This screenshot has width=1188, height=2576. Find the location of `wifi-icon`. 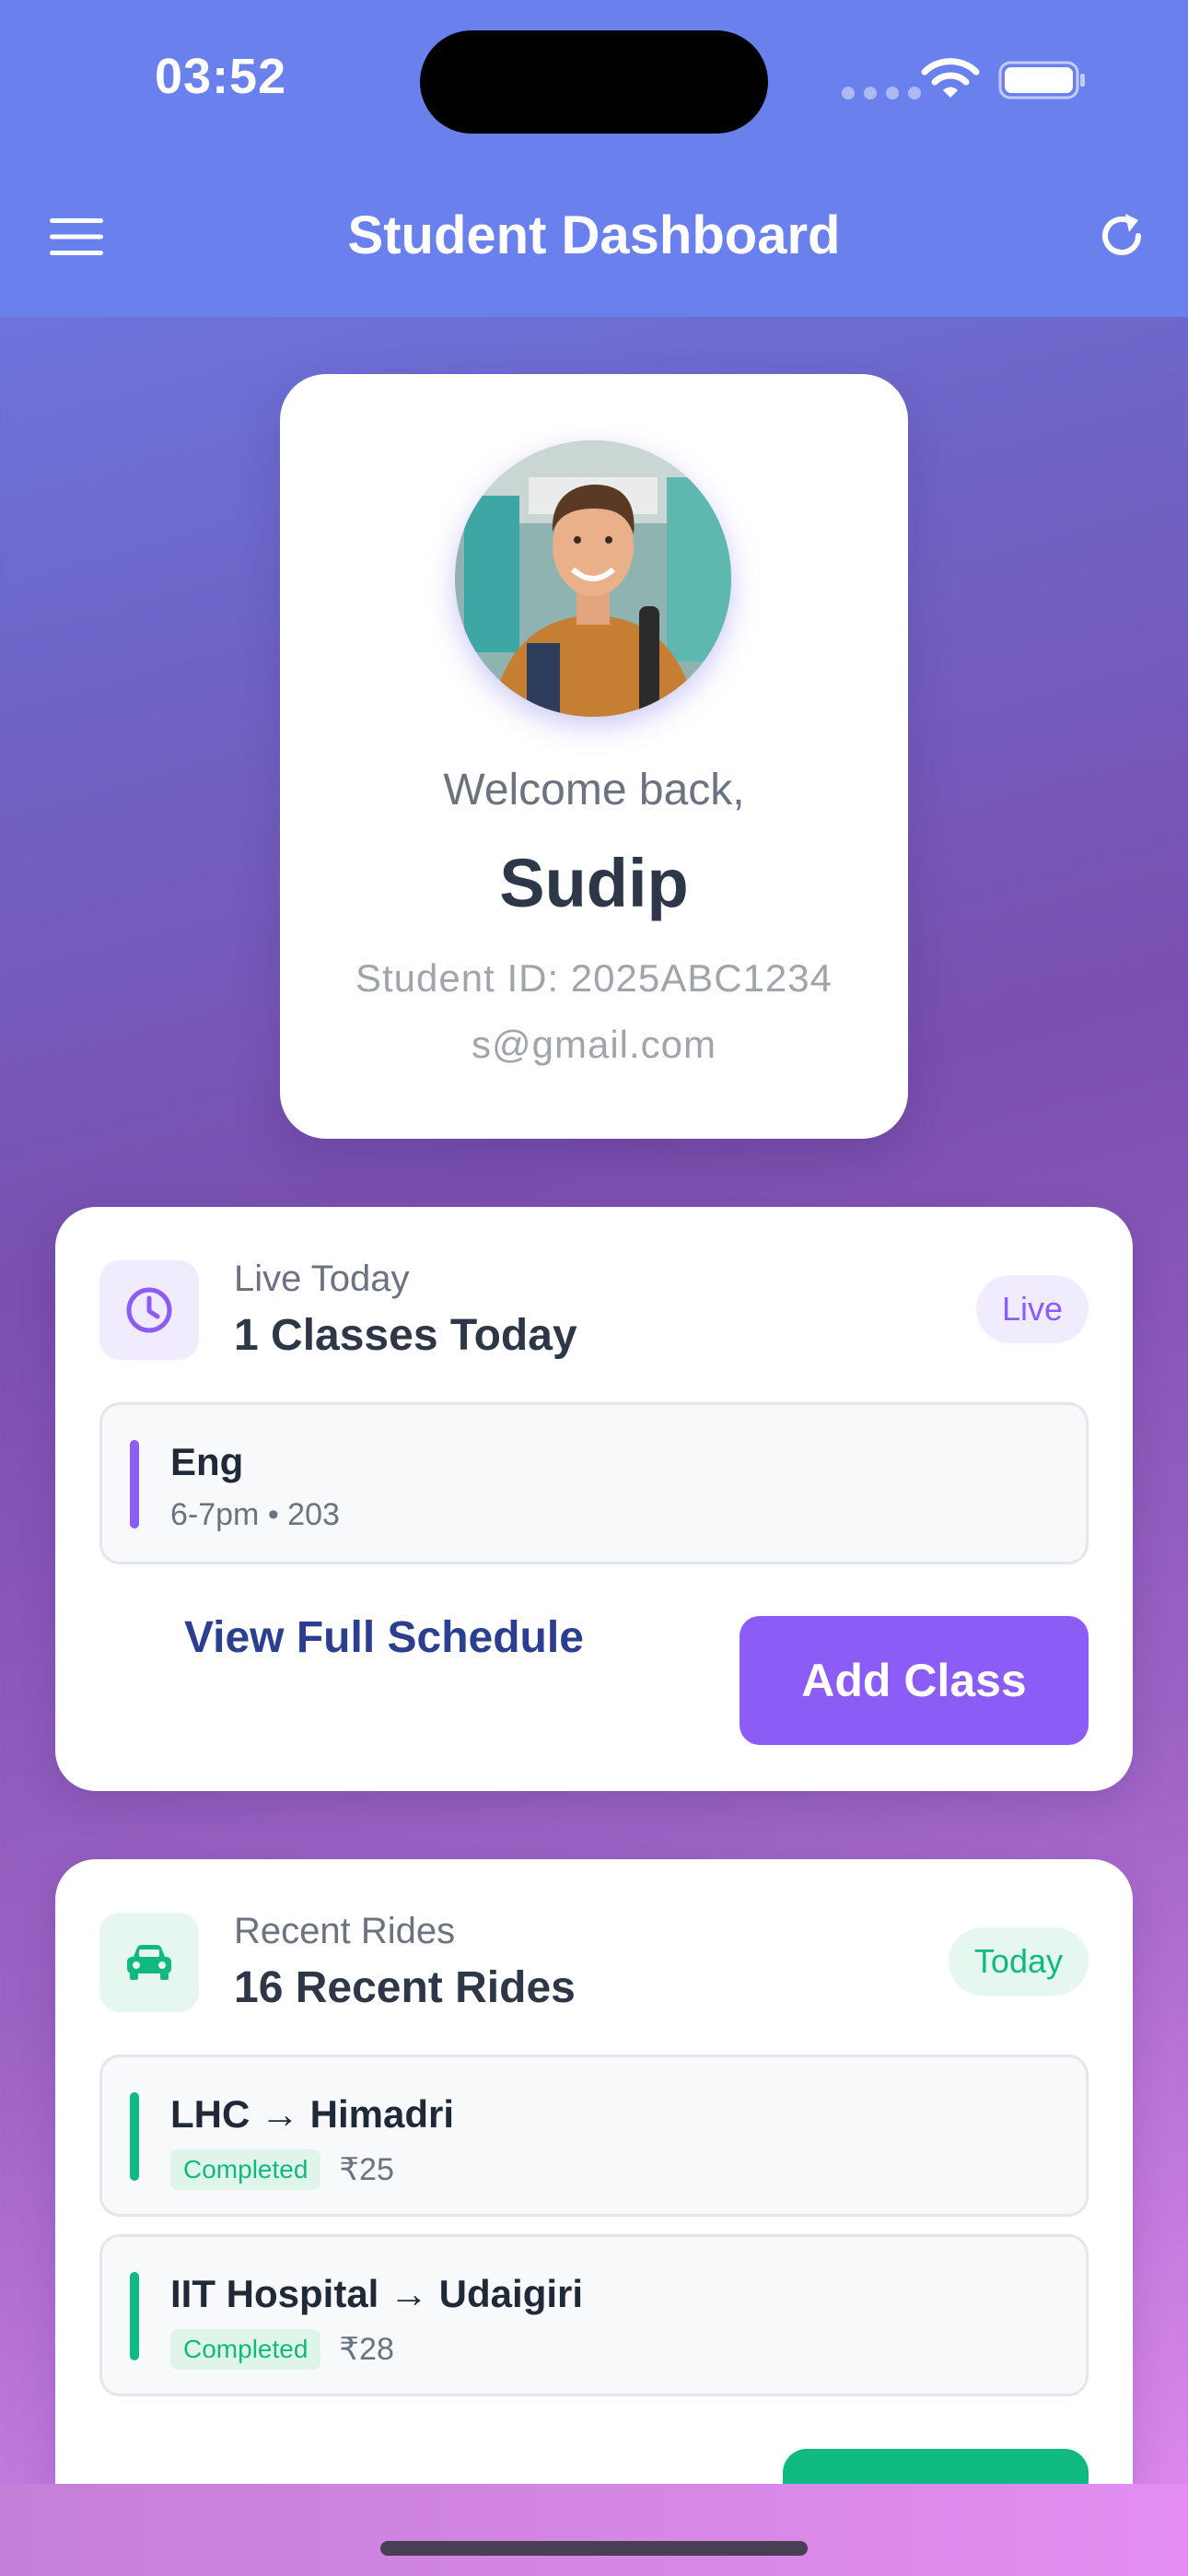

wifi-icon is located at coordinates (951, 78).